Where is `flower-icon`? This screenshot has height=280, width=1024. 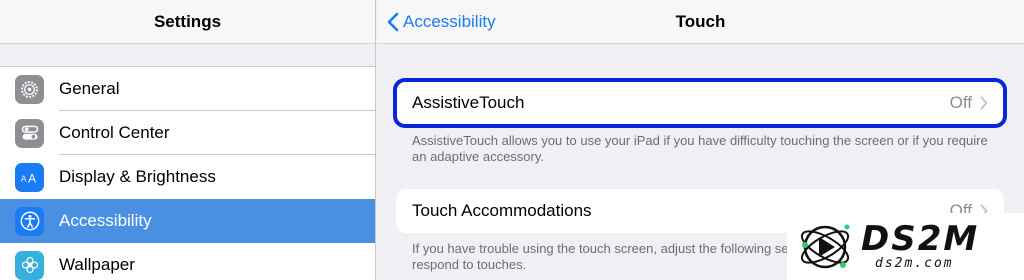 flower-icon is located at coordinates (29, 265).